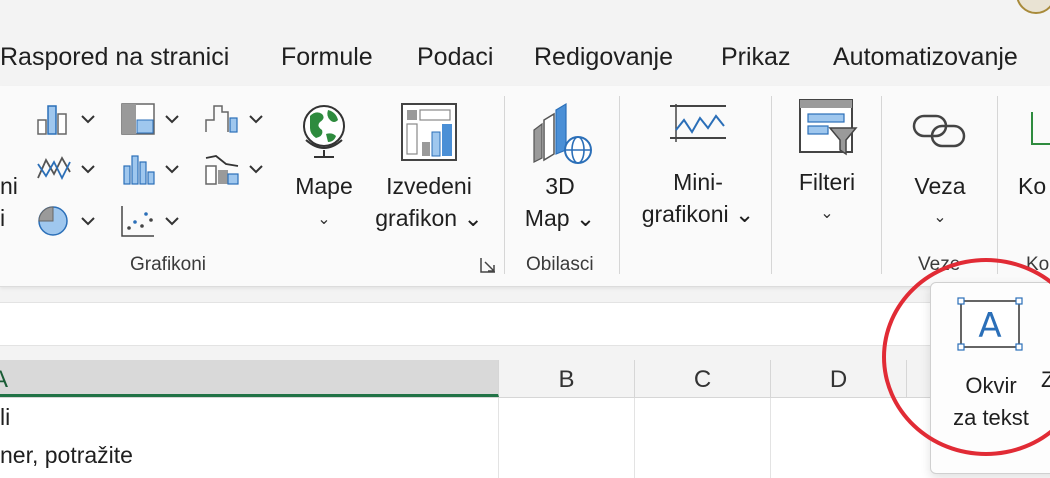 This screenshot has width=1050, height=478. Describe the element at coordinates (114, 57) in the screenshot. I see `tab-page-layout: Raspored na stranici` at that location.